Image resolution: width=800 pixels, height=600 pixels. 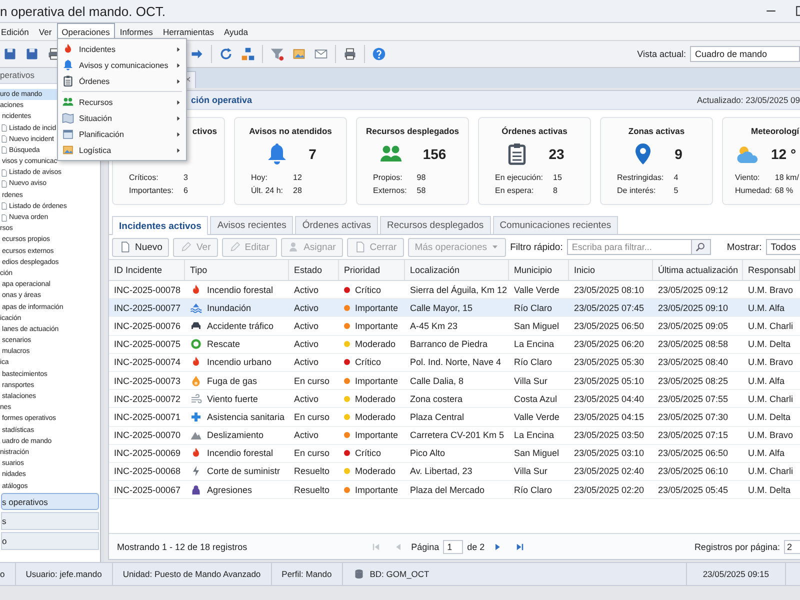 I want to click on table-row: INC-2025-00071 Asistencia sanitaria En curso Moderado Plaza Central Valle Verde 23/05/2025 04:15 23/05/2025 07:30 U.M. Delta, so click(x=454, y=417).